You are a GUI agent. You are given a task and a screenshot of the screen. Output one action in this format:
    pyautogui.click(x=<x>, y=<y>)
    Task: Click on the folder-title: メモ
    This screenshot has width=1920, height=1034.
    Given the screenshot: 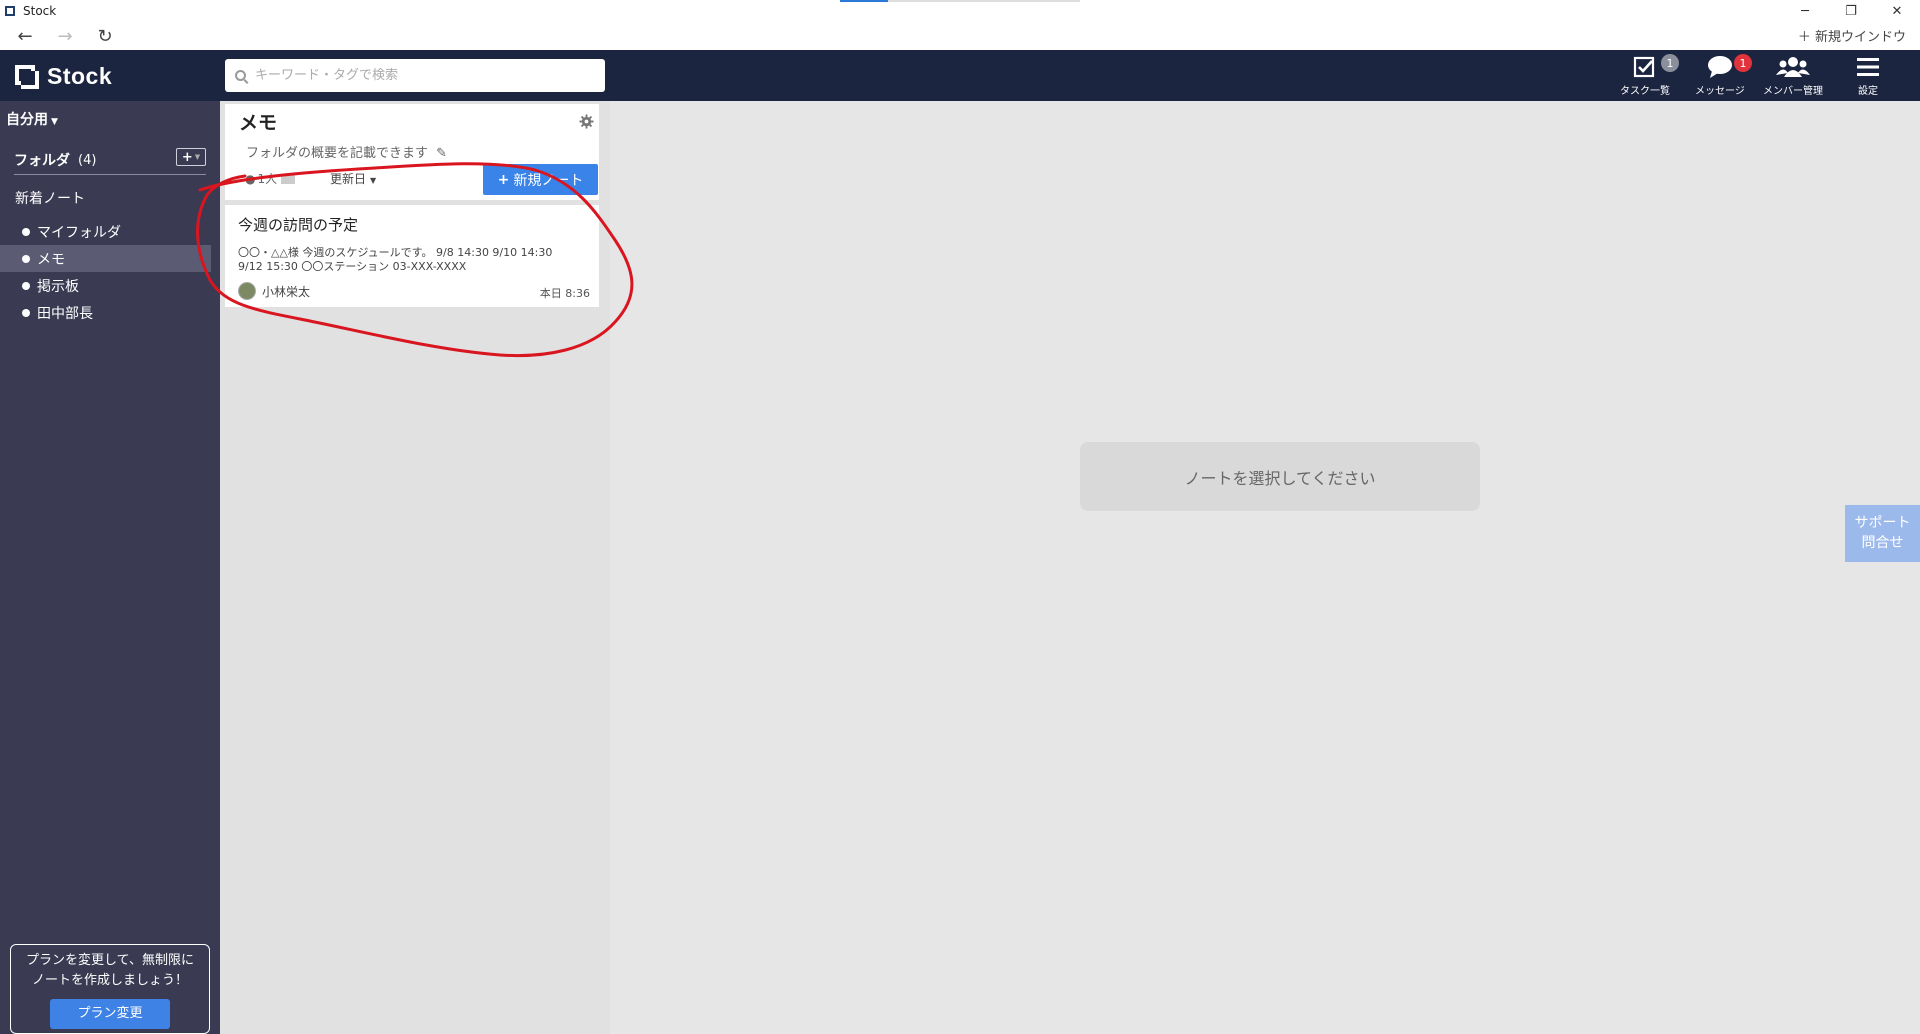 What is the action you would take?
    pyautogui.click(x=258, y=123)
    